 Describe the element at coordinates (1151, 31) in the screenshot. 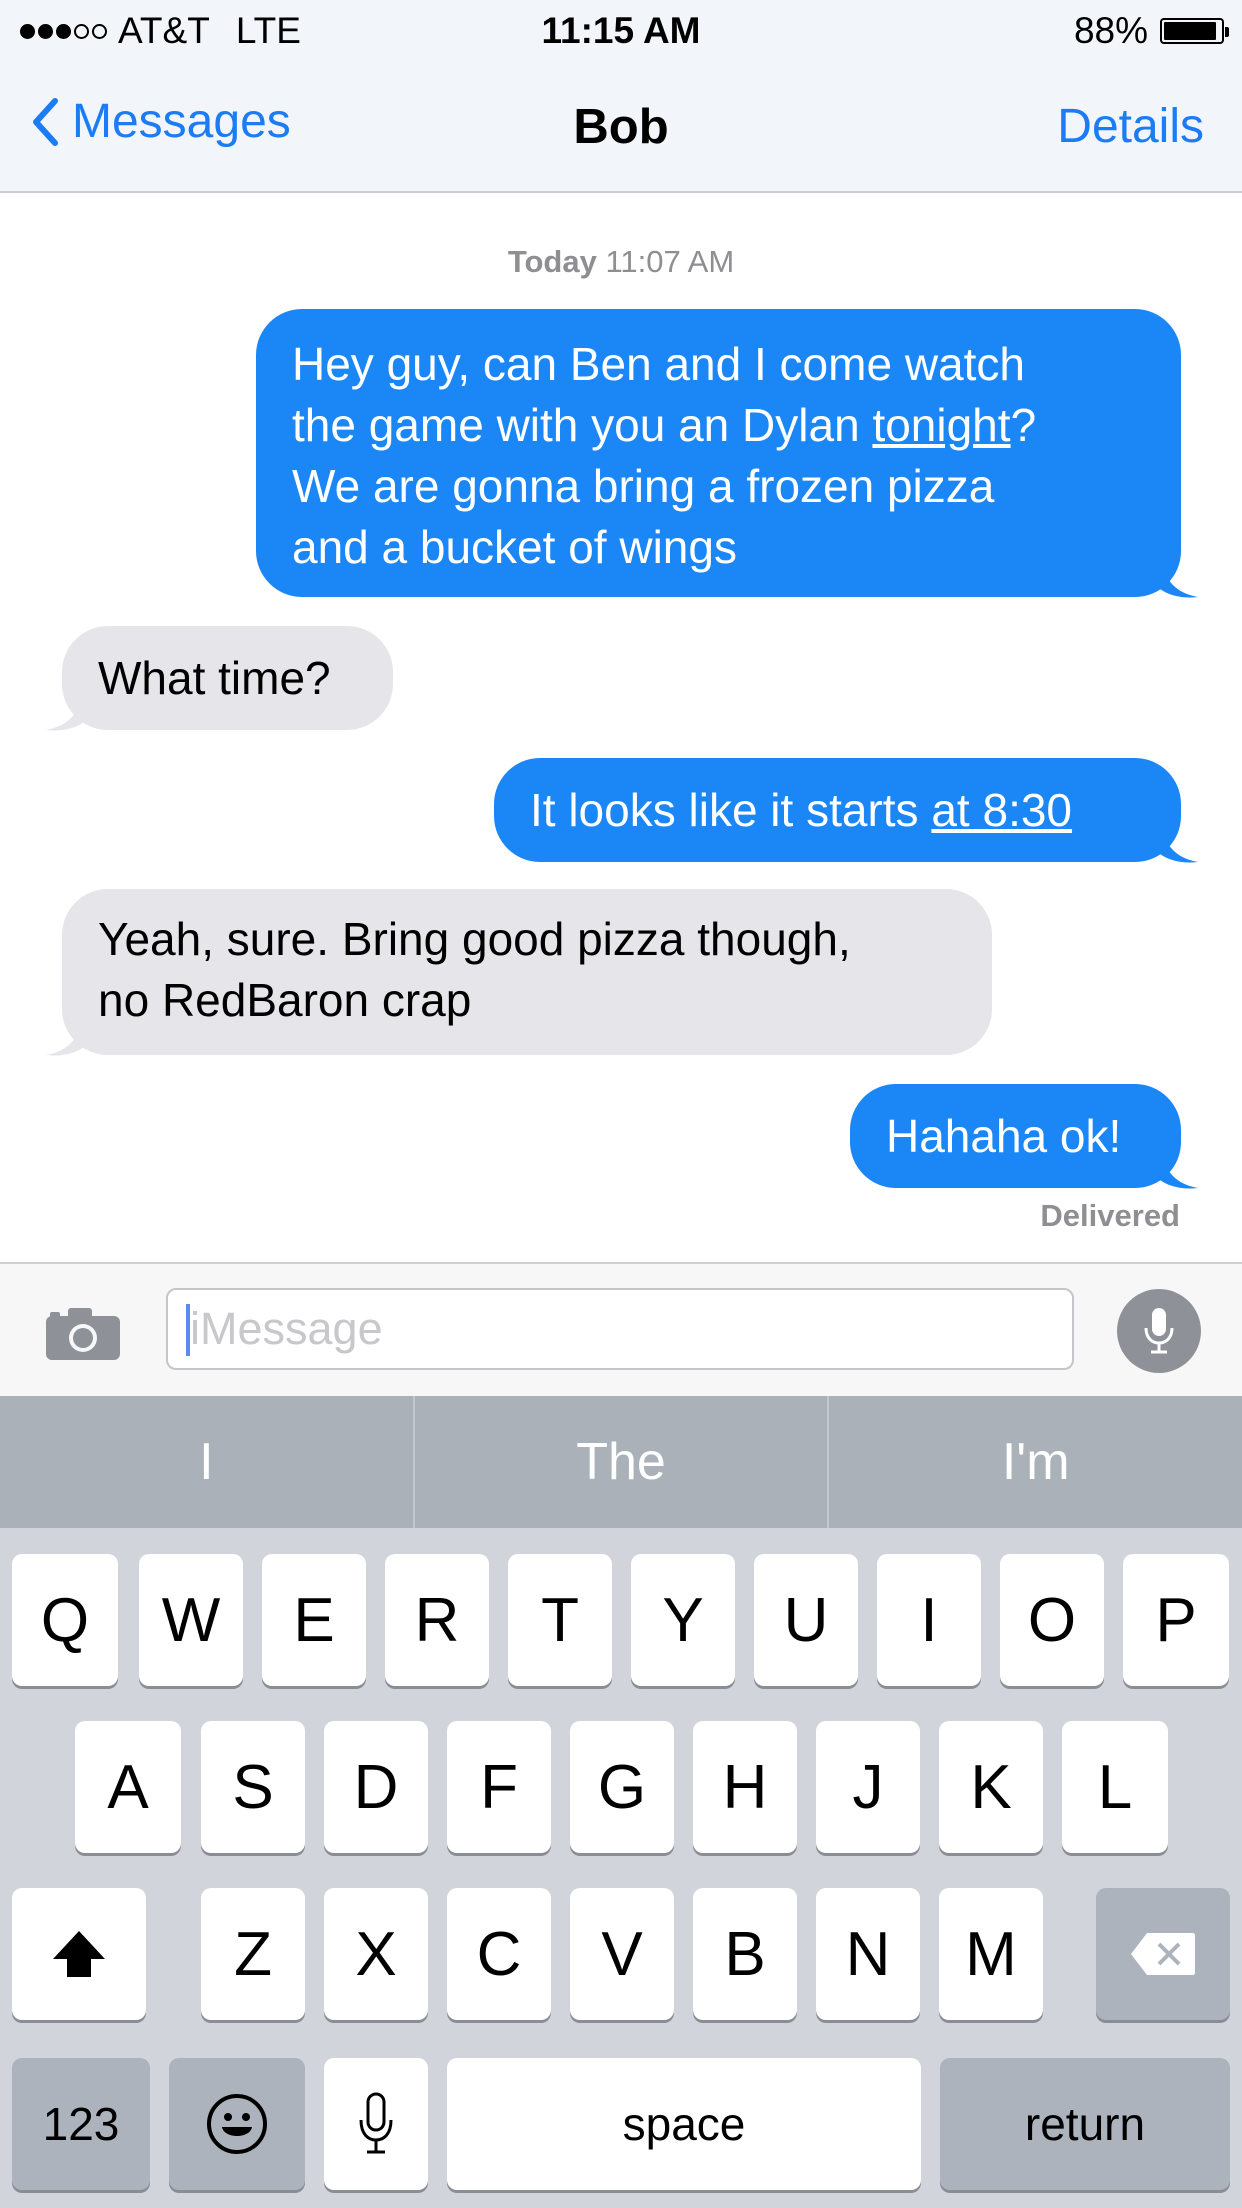

I see `status-bar-right: 88%` at that location.